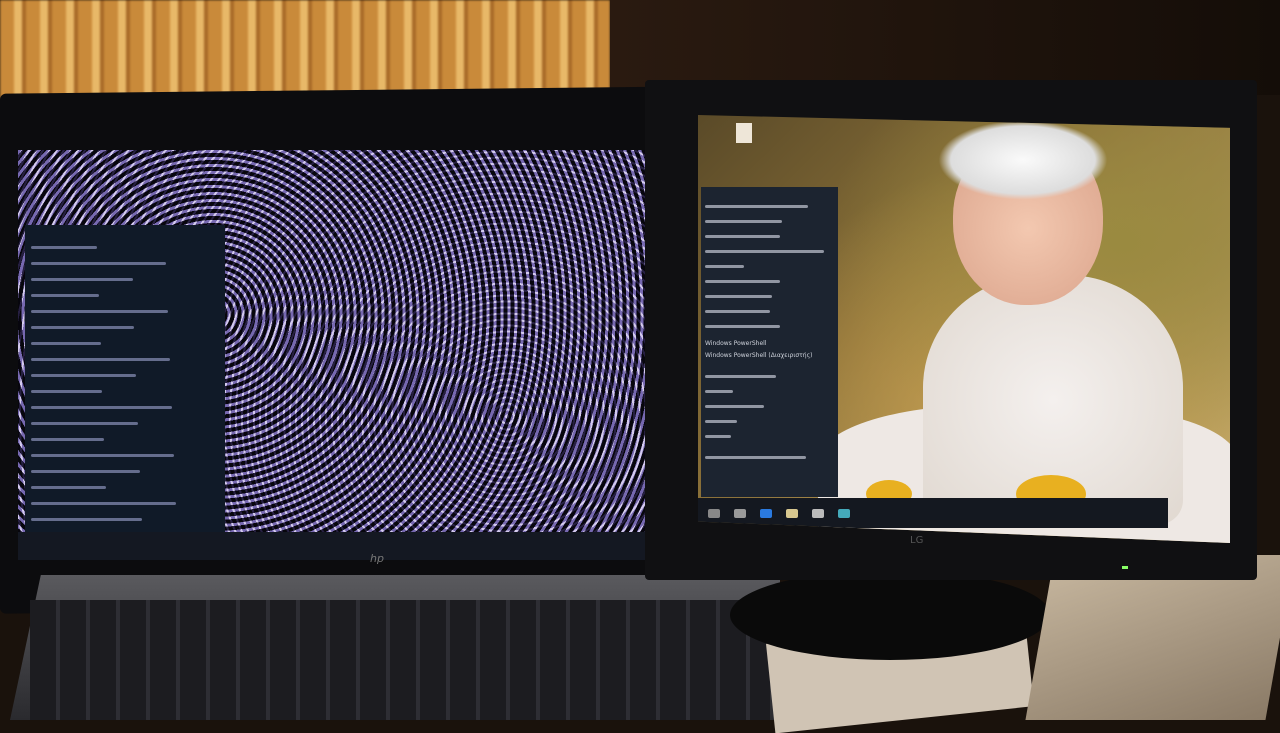 This screenshot has width=1280, height=733. I want to click on laptop-keyboard, so click(400, 660).